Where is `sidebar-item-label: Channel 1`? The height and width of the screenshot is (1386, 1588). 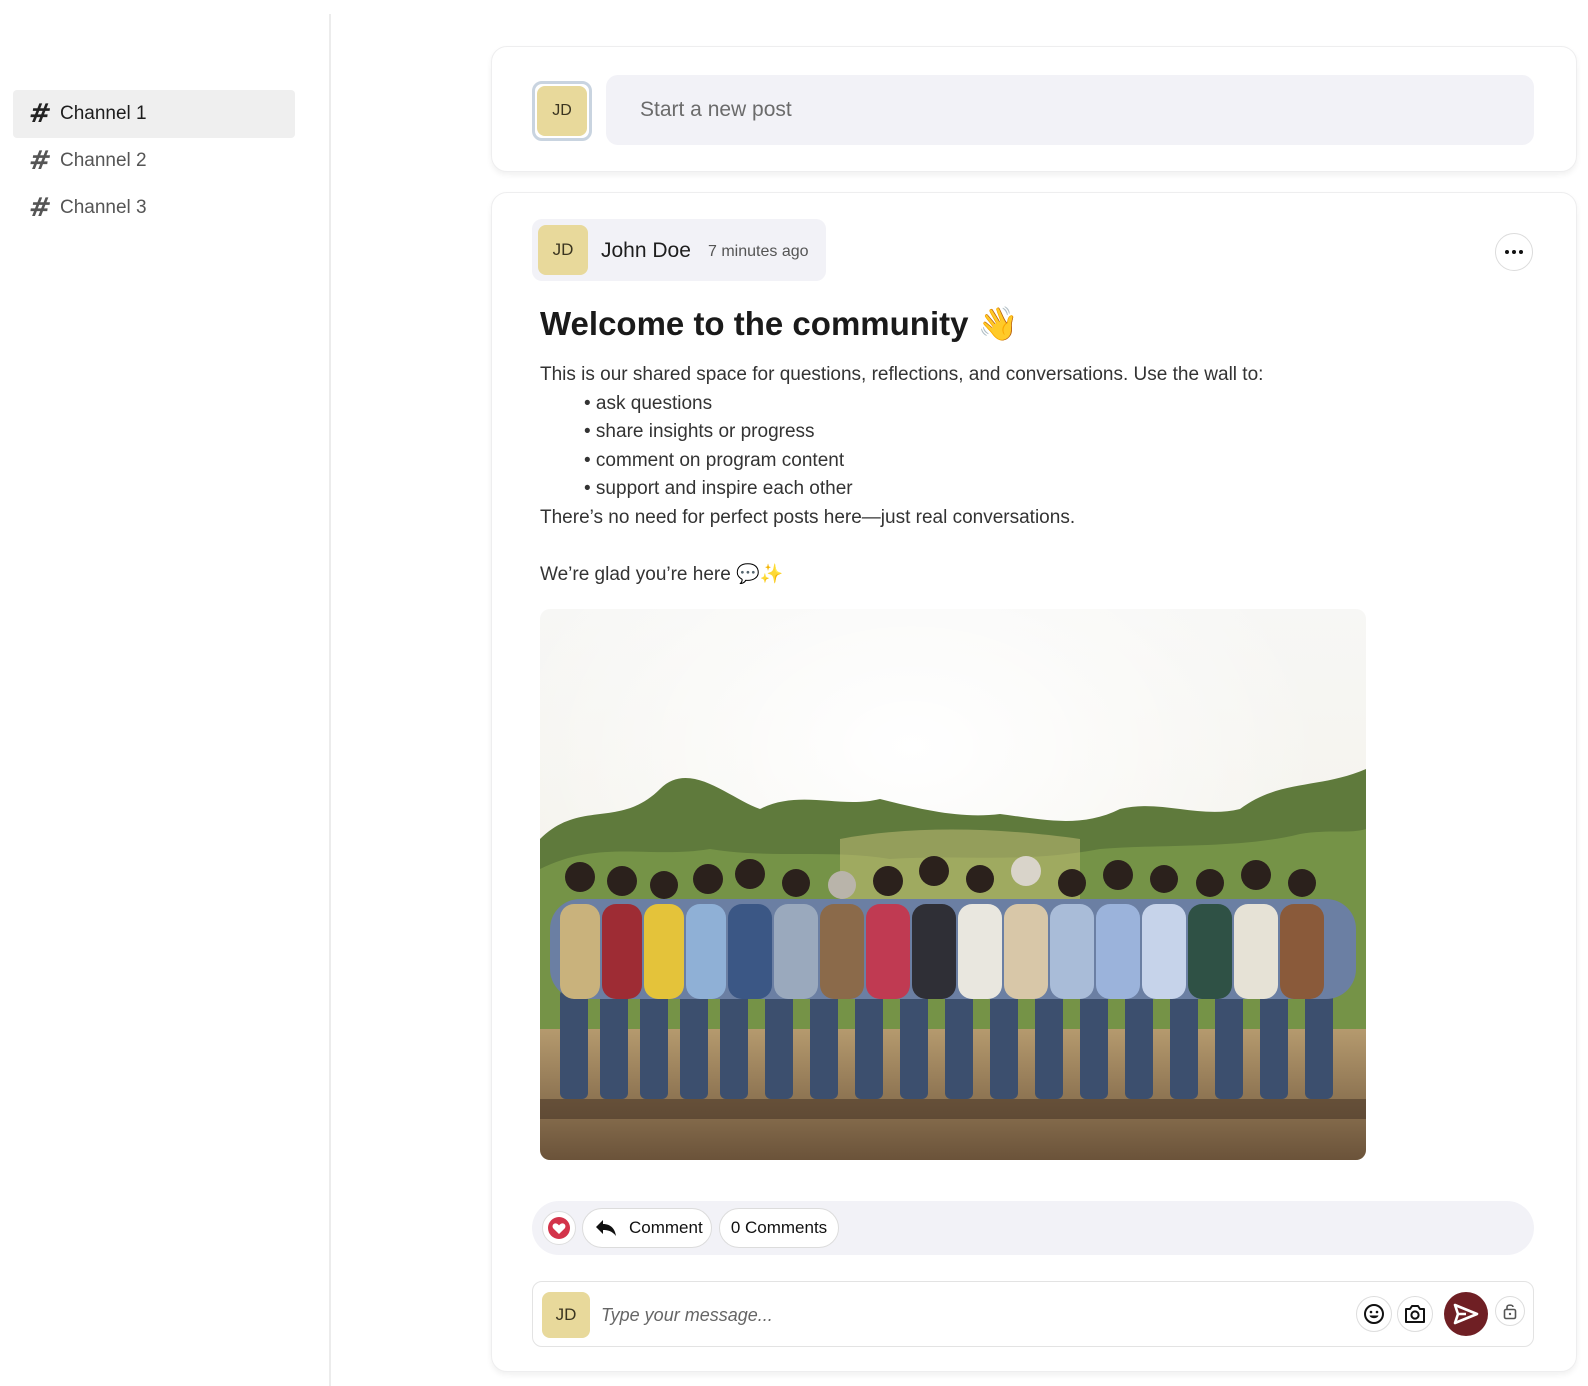 sidebar-item-label: Channel 1 is located at coordinates (103, 113).